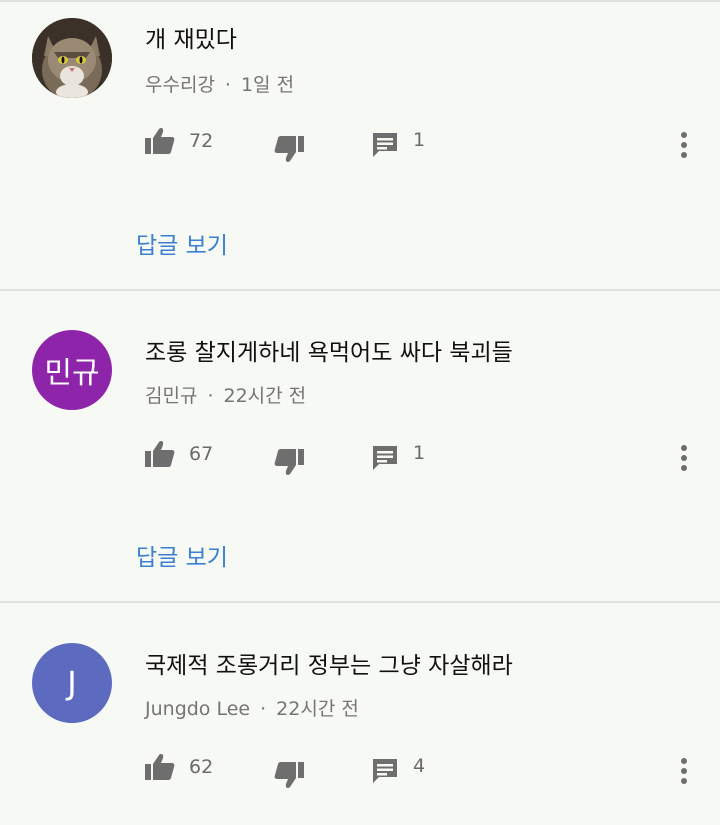 Image resolution: width=720 pixels, height=825 pixels. What do you see at coordinates (267, 85) in the screenshot?
I see `timestamp: 1일 전` at bounding box center [267, 85].